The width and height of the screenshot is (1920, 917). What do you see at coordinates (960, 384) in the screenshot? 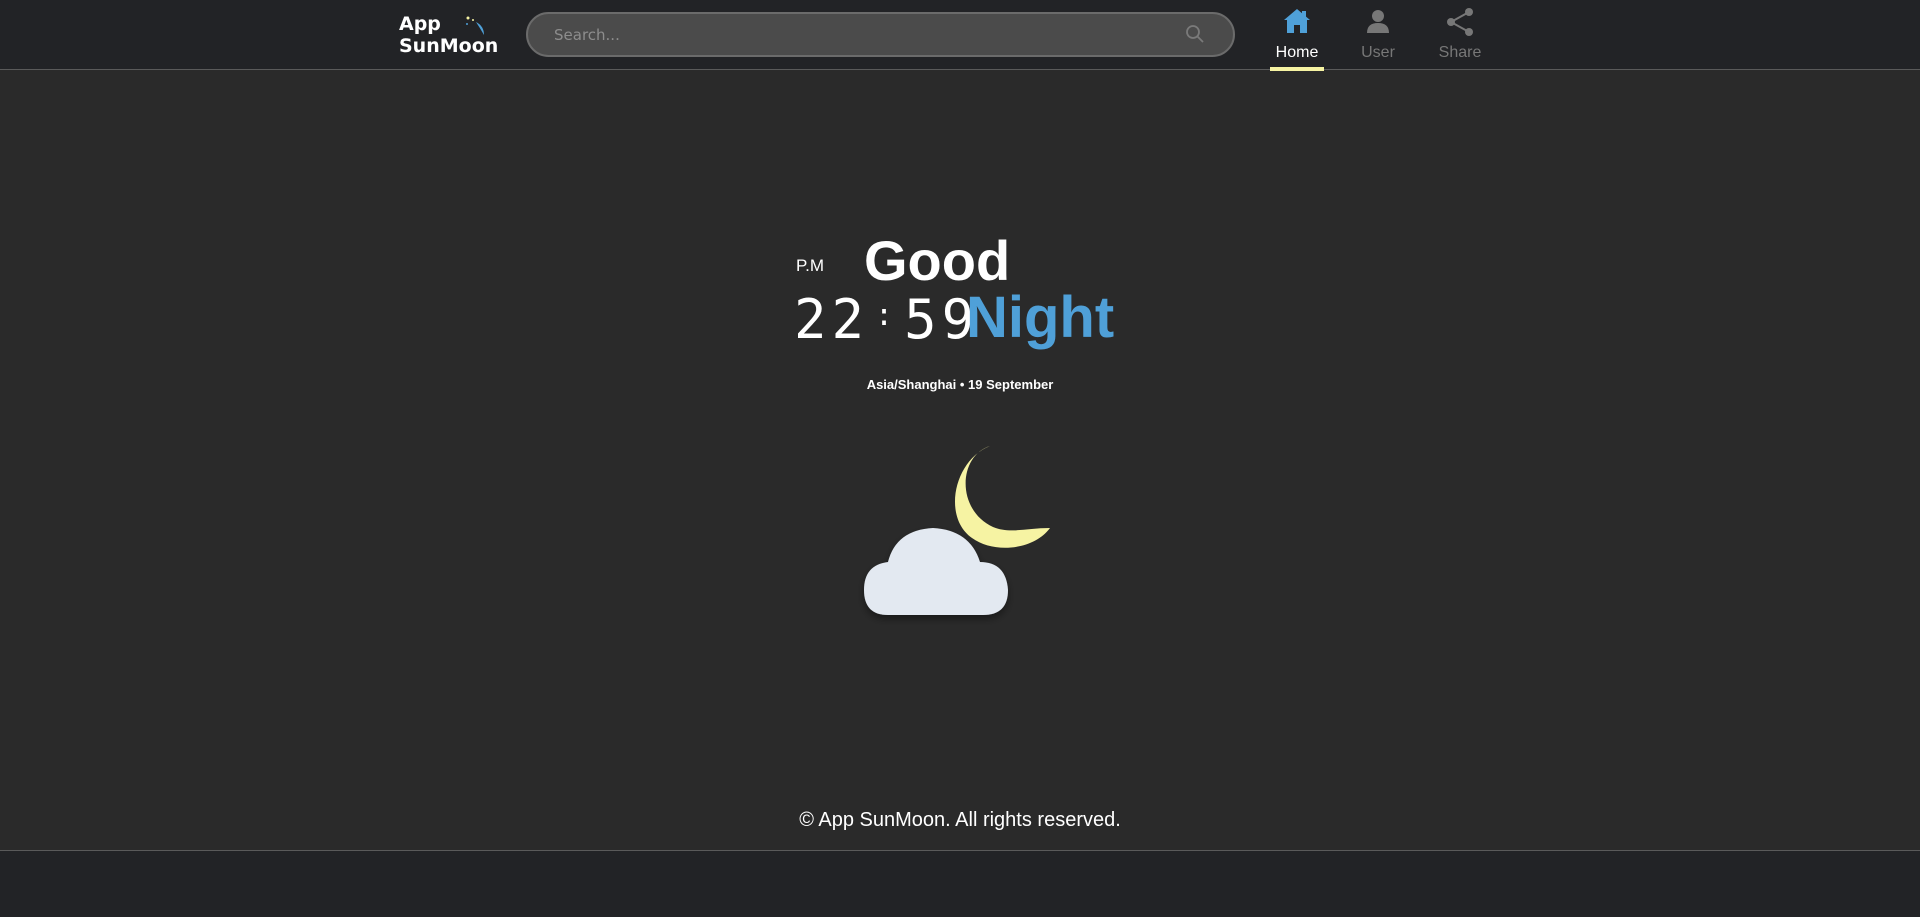
I see `location-date: Asia/Shanghai • 19 September` at bounding box center [960, 384].